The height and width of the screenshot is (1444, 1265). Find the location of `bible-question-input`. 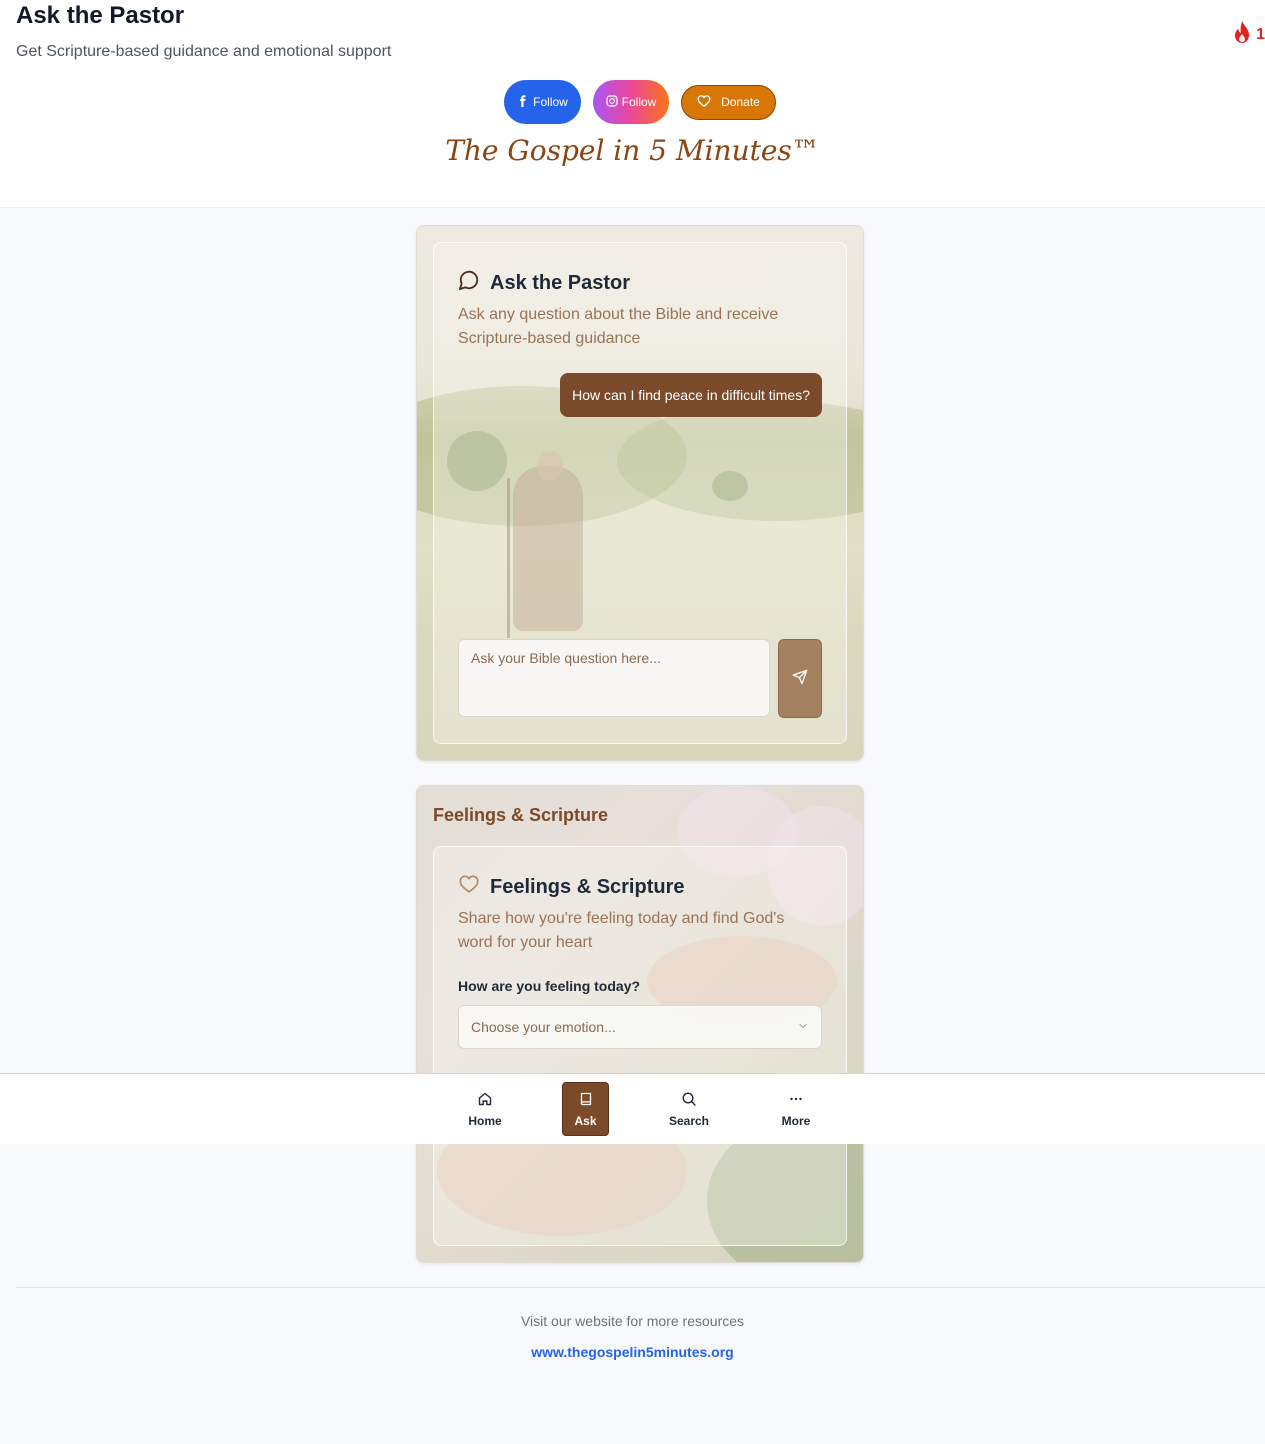

bible-question-input is located at coordinates (614, 678).